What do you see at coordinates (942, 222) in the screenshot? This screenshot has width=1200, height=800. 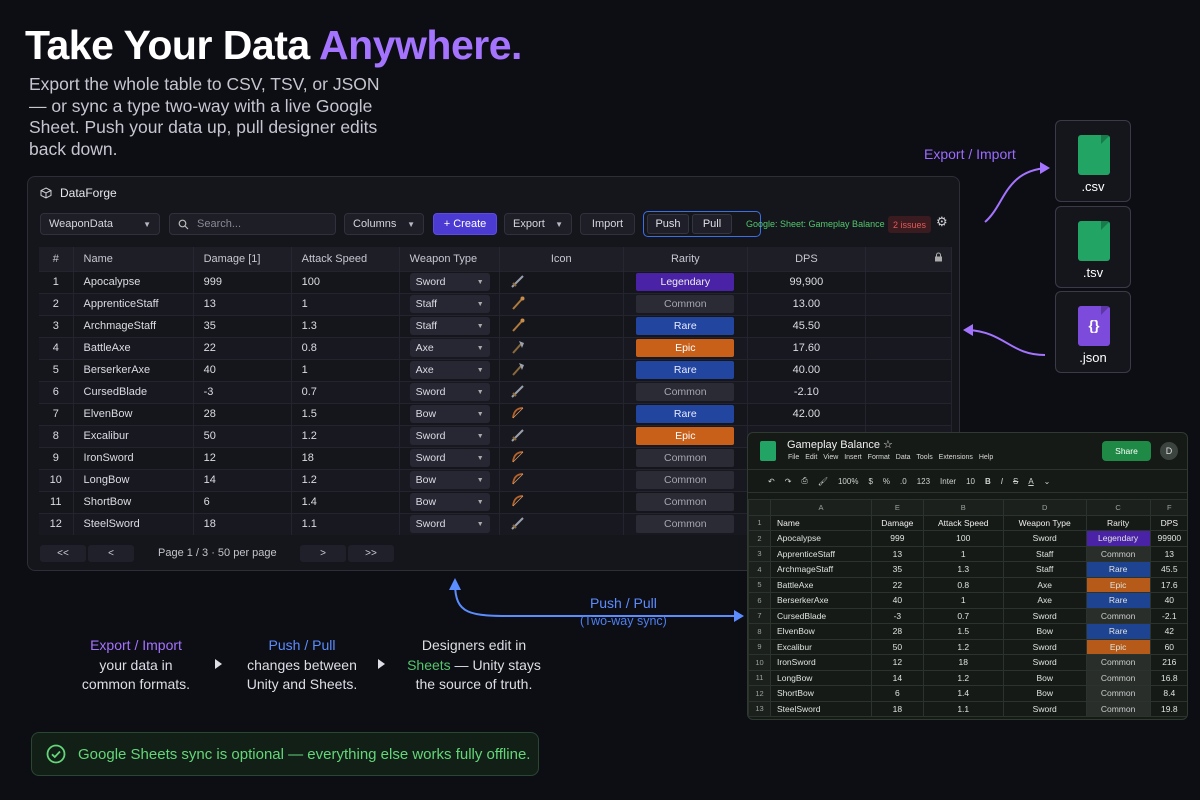 I see `gear-icon: ⚙` at bounding box center [942, 222].